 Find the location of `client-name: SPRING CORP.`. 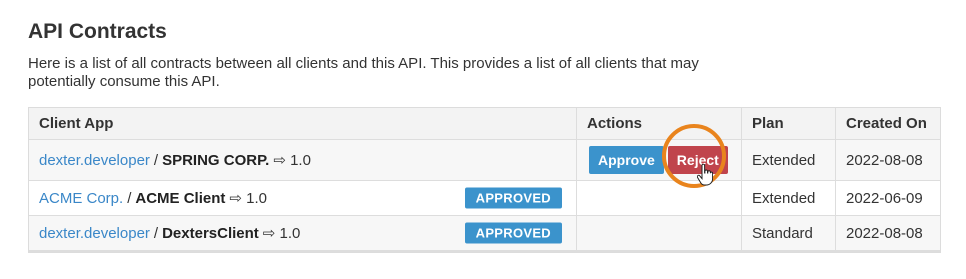

client-name: SPRING CORP. is located at coordinates (215, 160).